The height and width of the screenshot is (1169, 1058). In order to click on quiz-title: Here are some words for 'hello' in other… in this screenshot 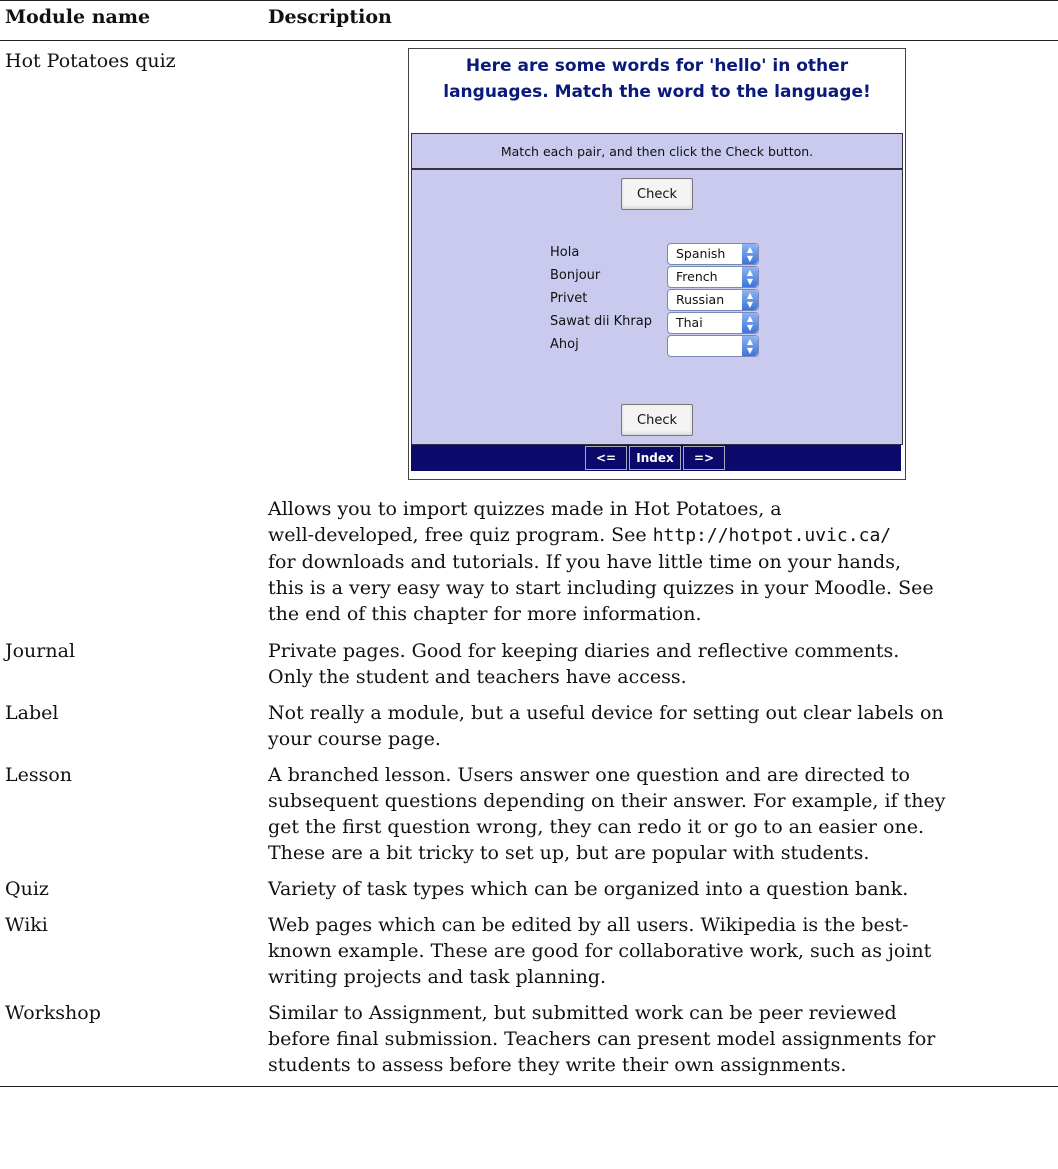, I will do `click(657, 79)`.